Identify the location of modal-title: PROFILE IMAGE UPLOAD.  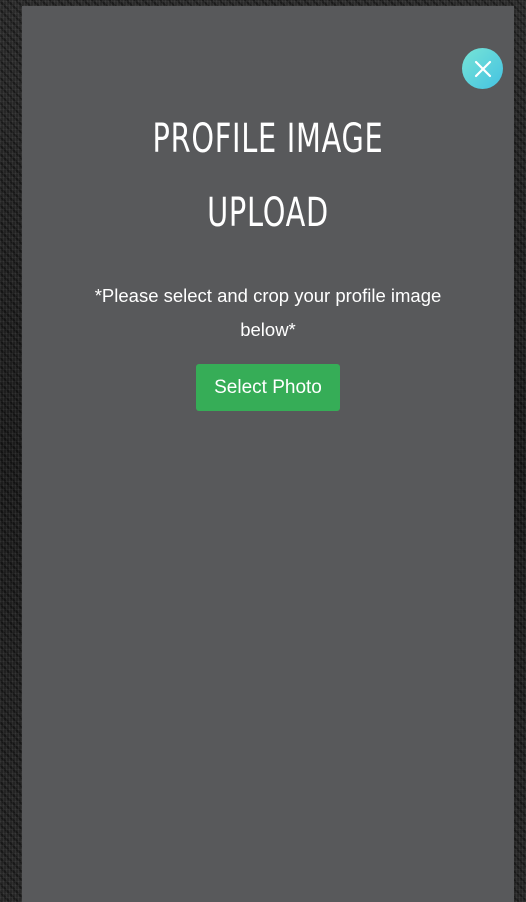
(268, 176).